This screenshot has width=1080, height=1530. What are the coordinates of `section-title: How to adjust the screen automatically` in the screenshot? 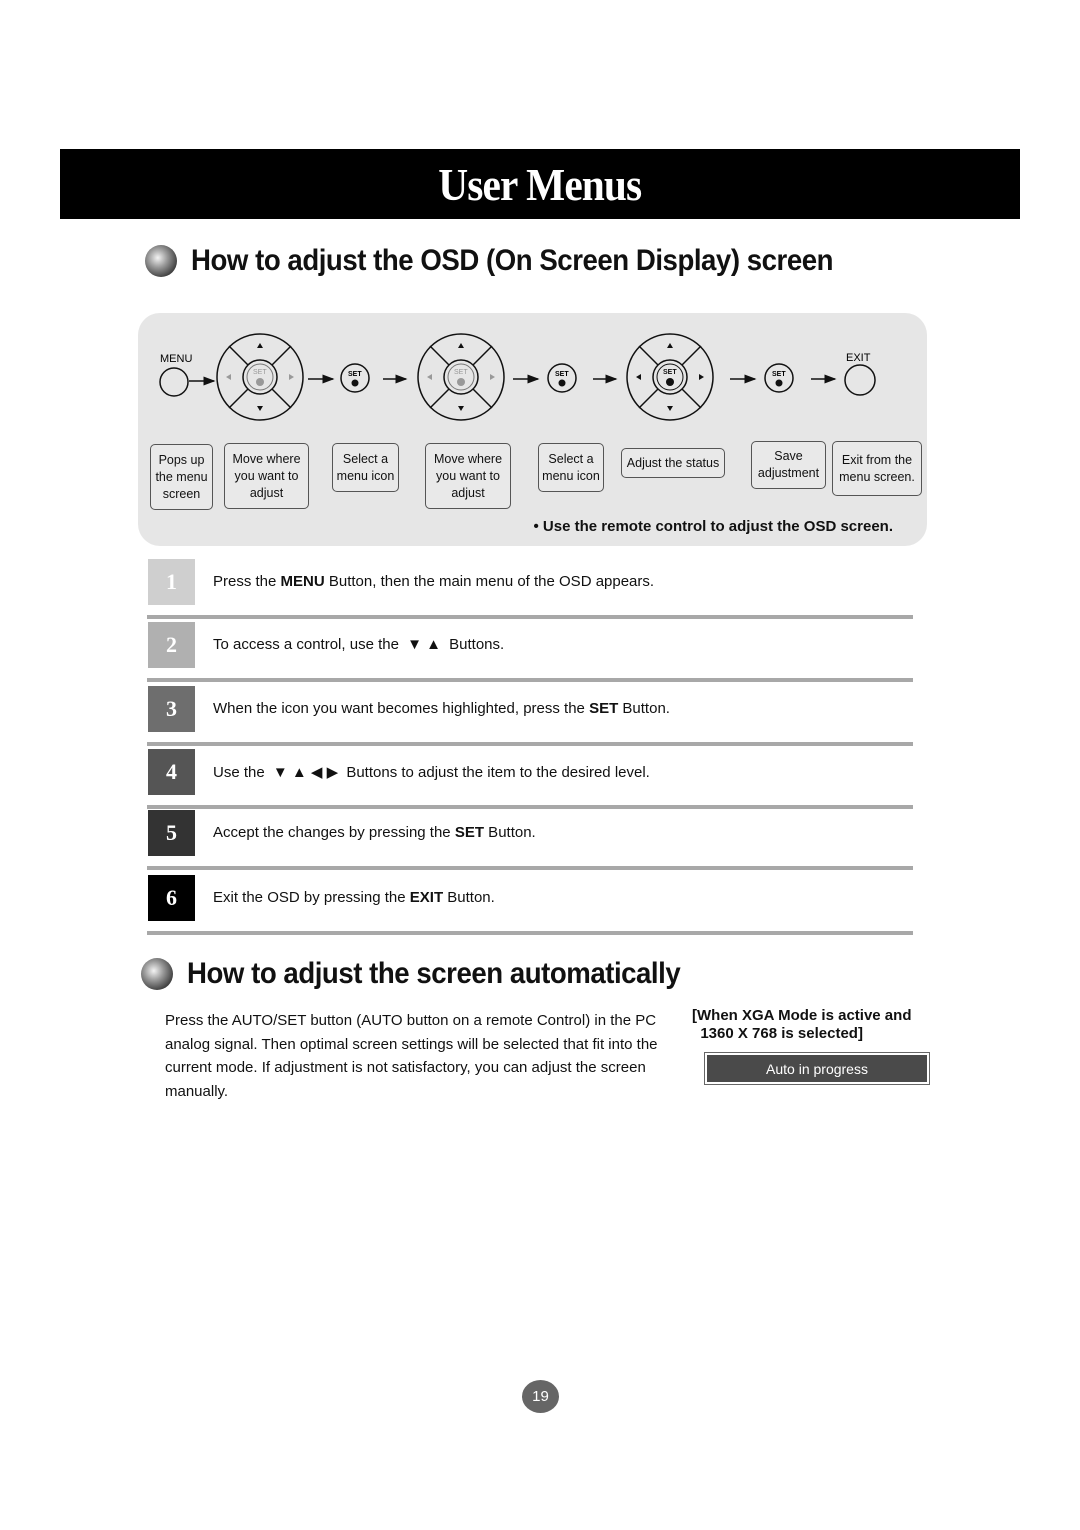 It's located at (434, 973).